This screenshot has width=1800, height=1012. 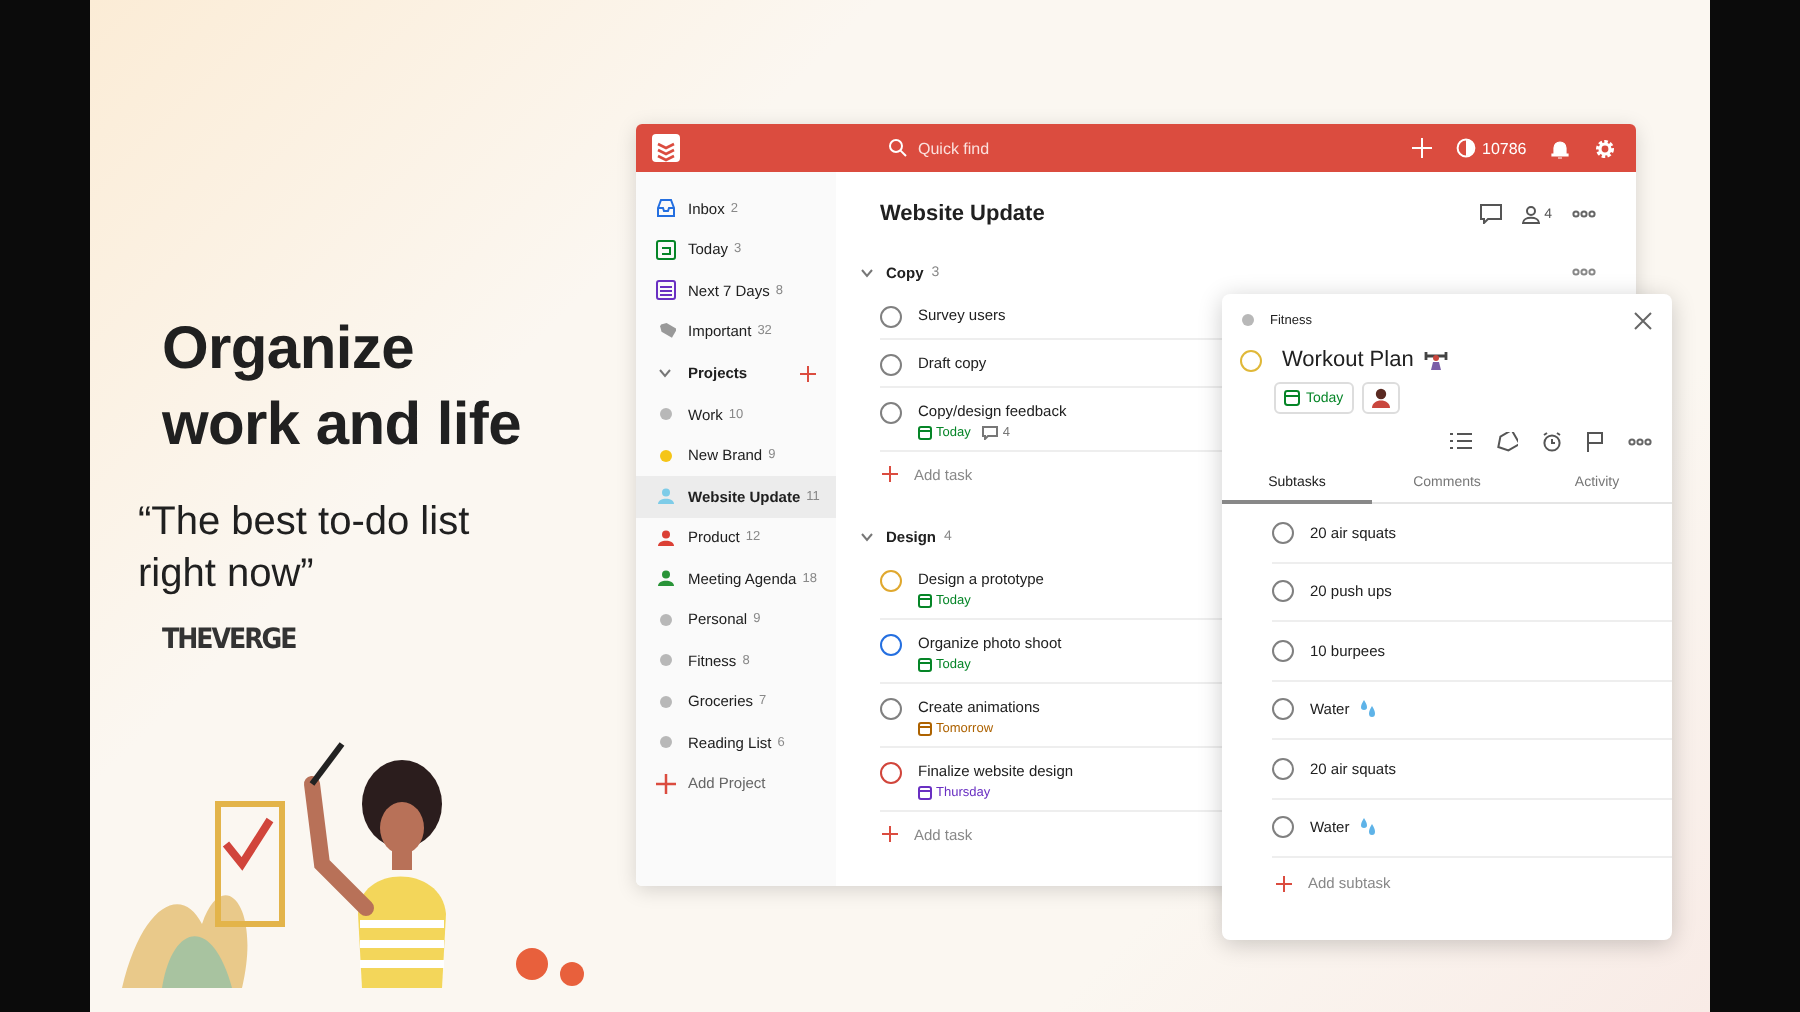 What do you see at coordinates (898, 148) in the screenshot?
I see `search-icon` at bounding box center [898, 148].